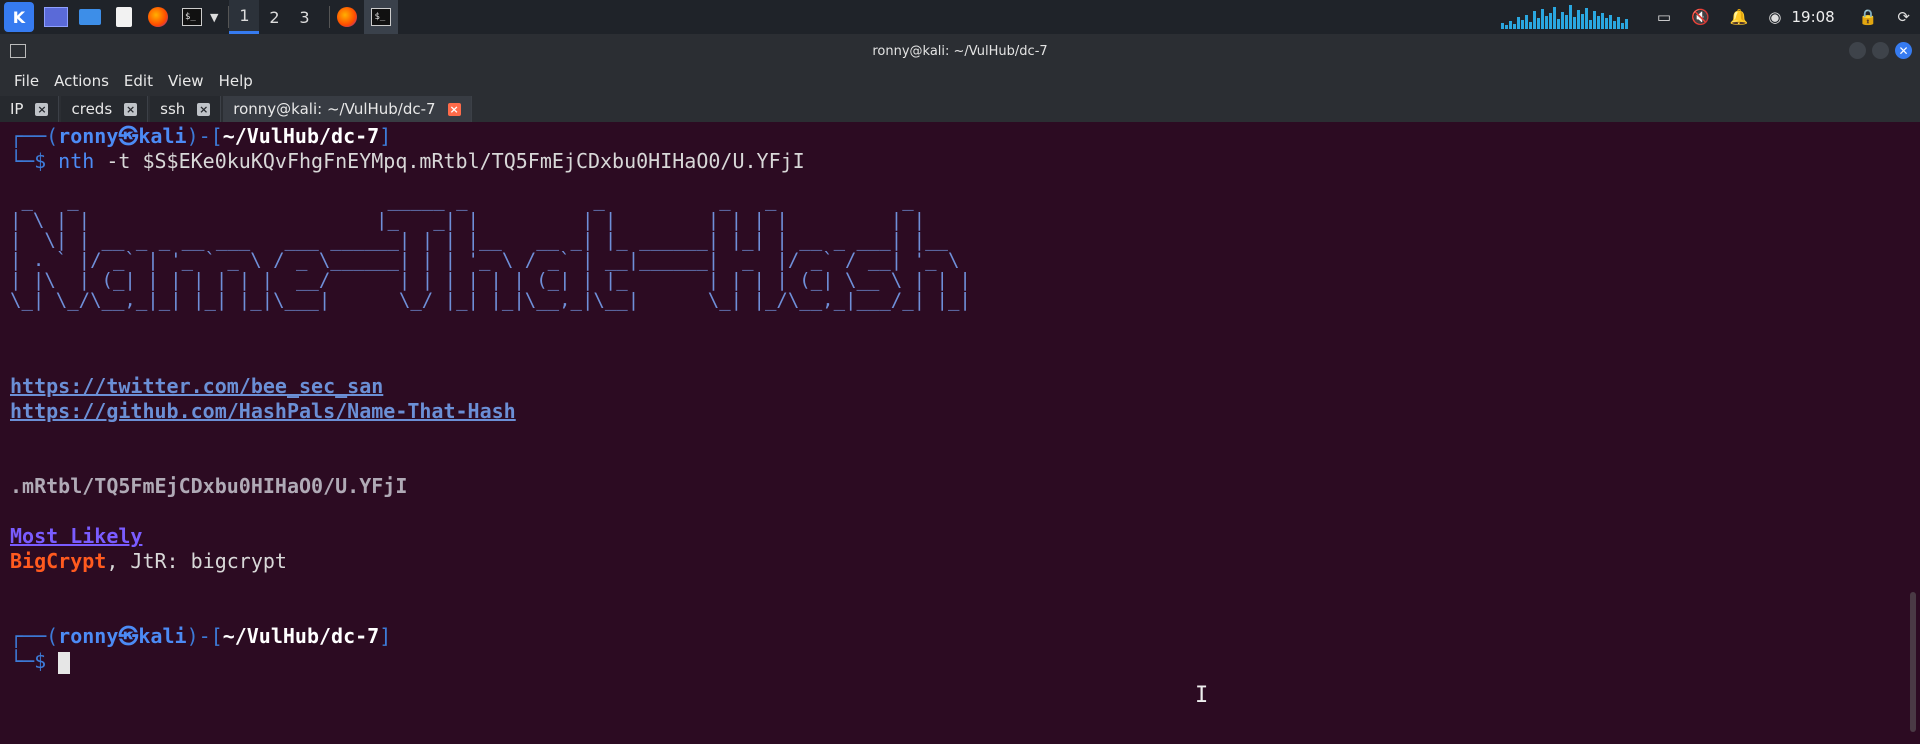 The height and width of the screenshot is (744, 1920). I want to click on twitter-link: https://twitter.com/bee_sec_san, so click(196, 386).